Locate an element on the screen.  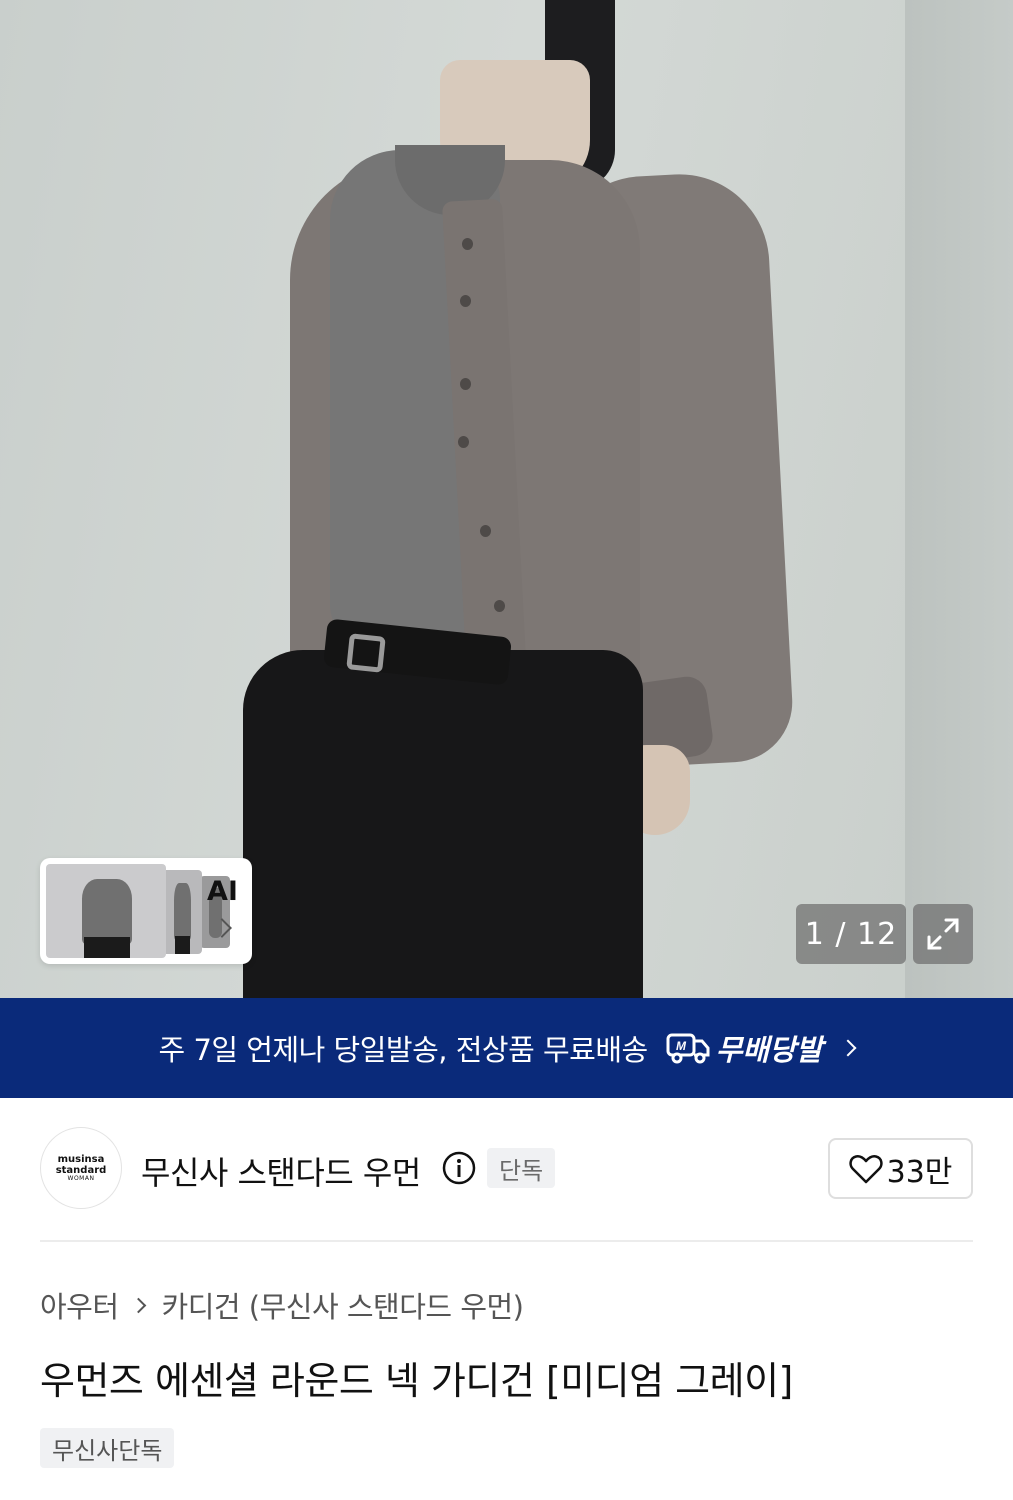
delivery-truck-icon: M is located at coordinates (688, 1048).